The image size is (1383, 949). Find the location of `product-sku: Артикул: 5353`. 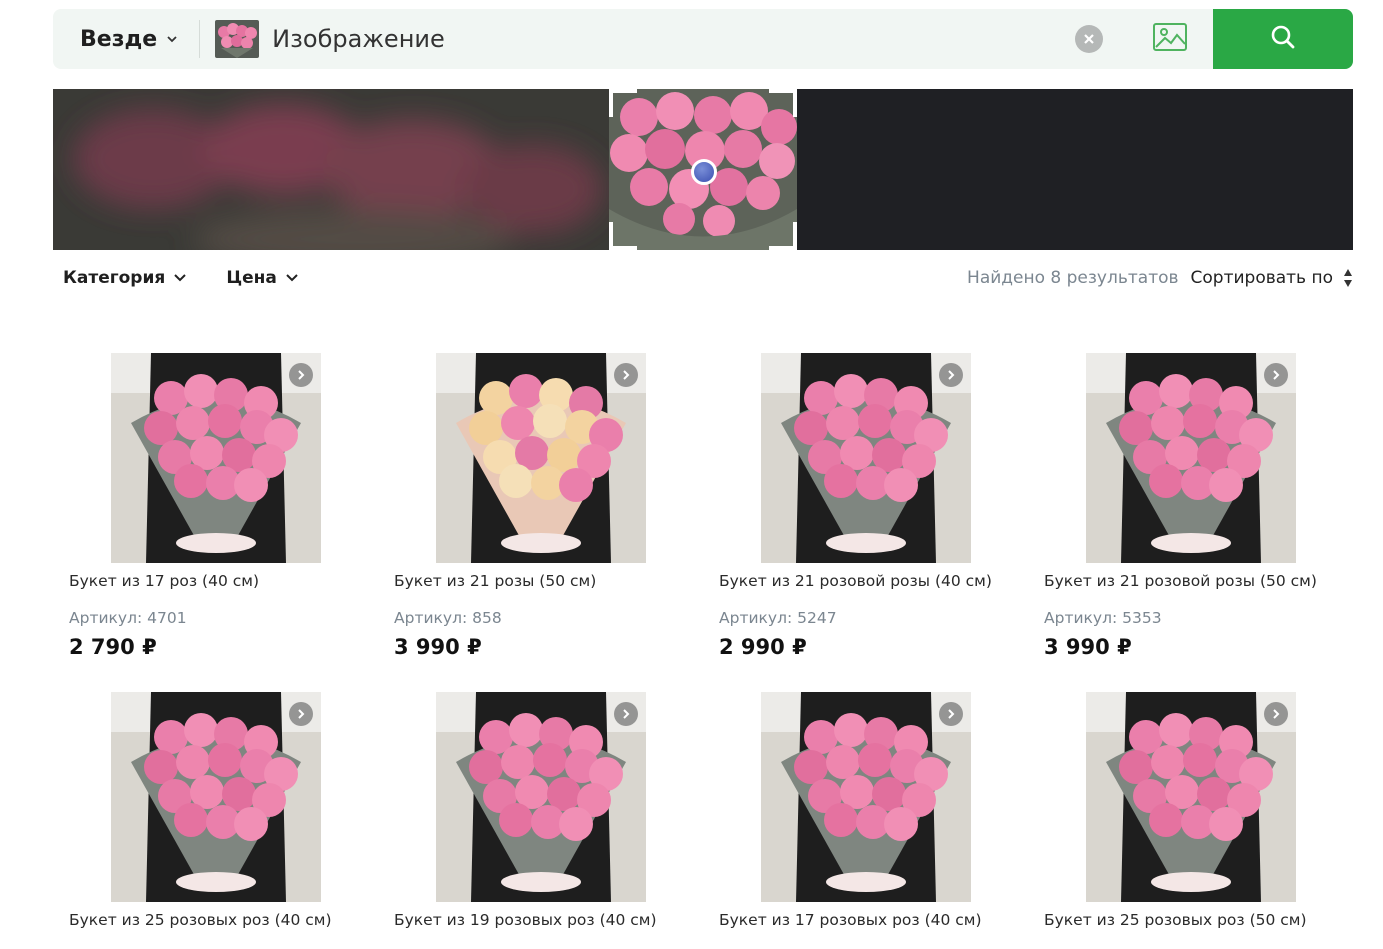

product-sku: Артикул: 5353 is located at coordinates (1103, 618).